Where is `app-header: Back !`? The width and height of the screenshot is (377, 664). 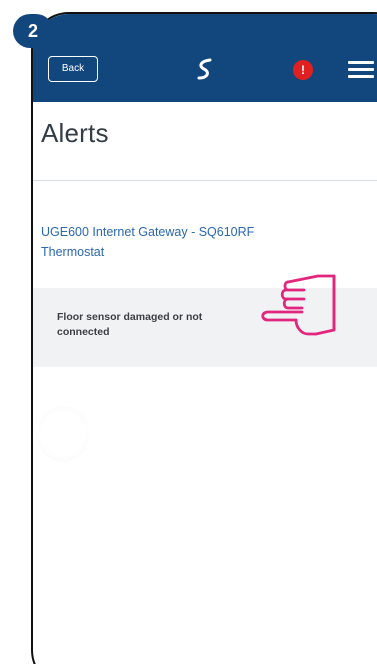 app-header: Back ! is located at coordinates (205, 58).